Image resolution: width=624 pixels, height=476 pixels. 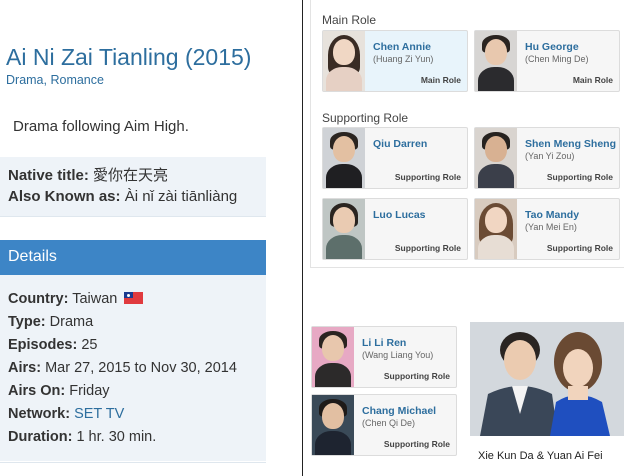 What do you see at coordinates (540, 456) in the screenshot?
I see `photo-caption: Xie Kun Da & Yuan Ai Fei` at bounding box center [540, 456].